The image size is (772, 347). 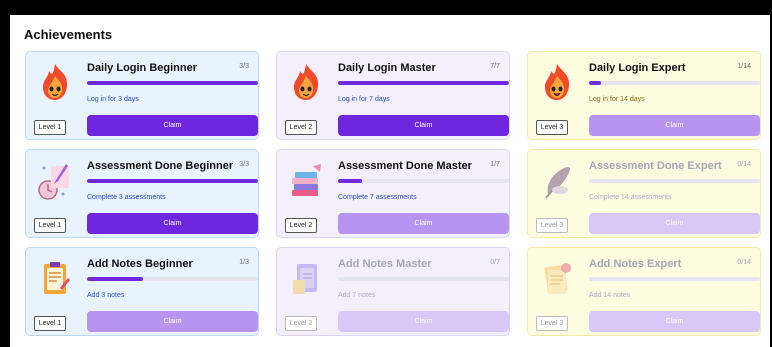 I want to click on card-description: Complete 7 assessments, so click(x=377, y=197).